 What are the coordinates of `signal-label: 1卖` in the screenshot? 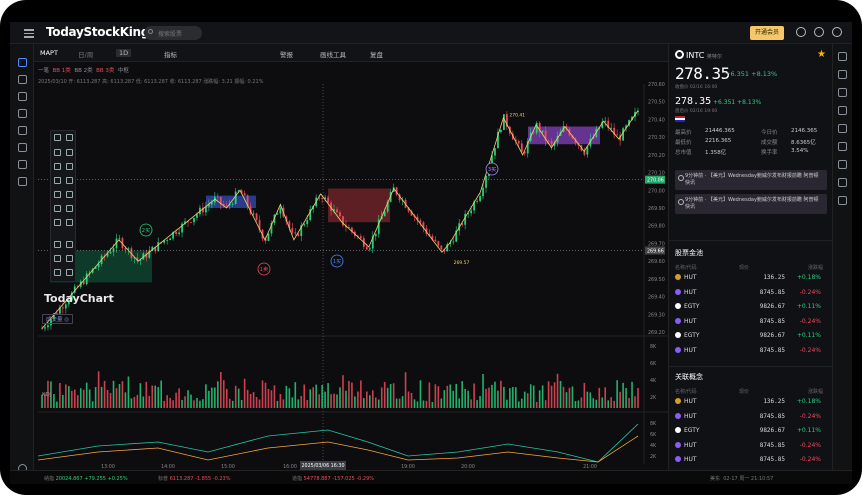 It's located at (264, 270).